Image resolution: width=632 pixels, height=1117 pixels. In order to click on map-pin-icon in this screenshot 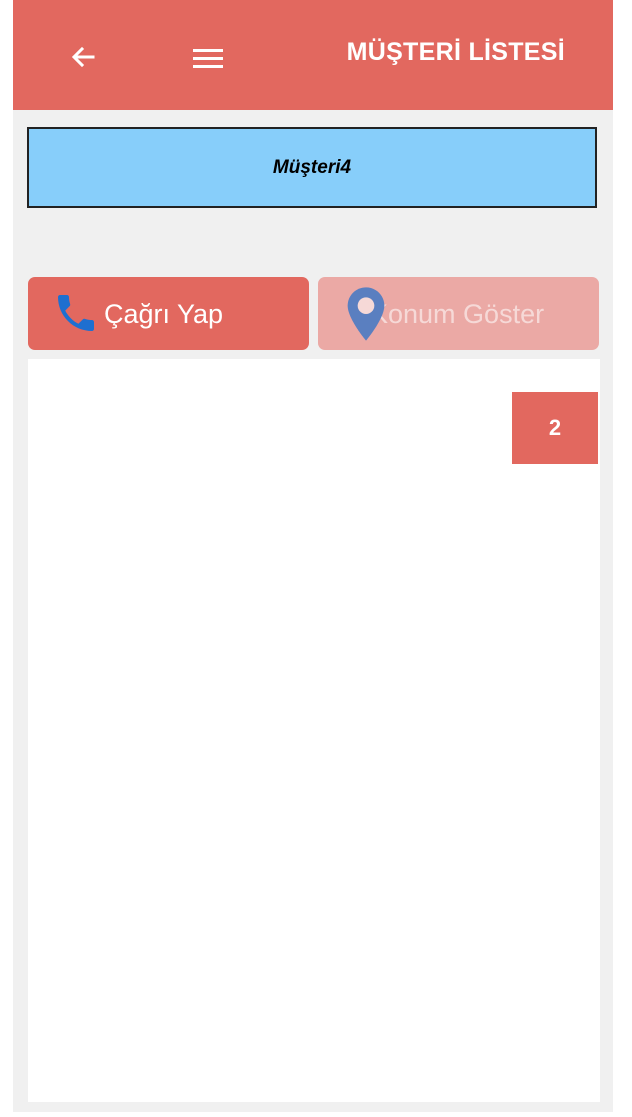, I will do `click(366, 314)`.